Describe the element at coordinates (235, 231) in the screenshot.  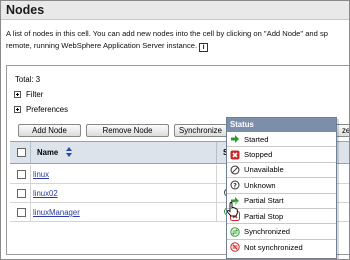
I see `synchronized-icon` at that location.